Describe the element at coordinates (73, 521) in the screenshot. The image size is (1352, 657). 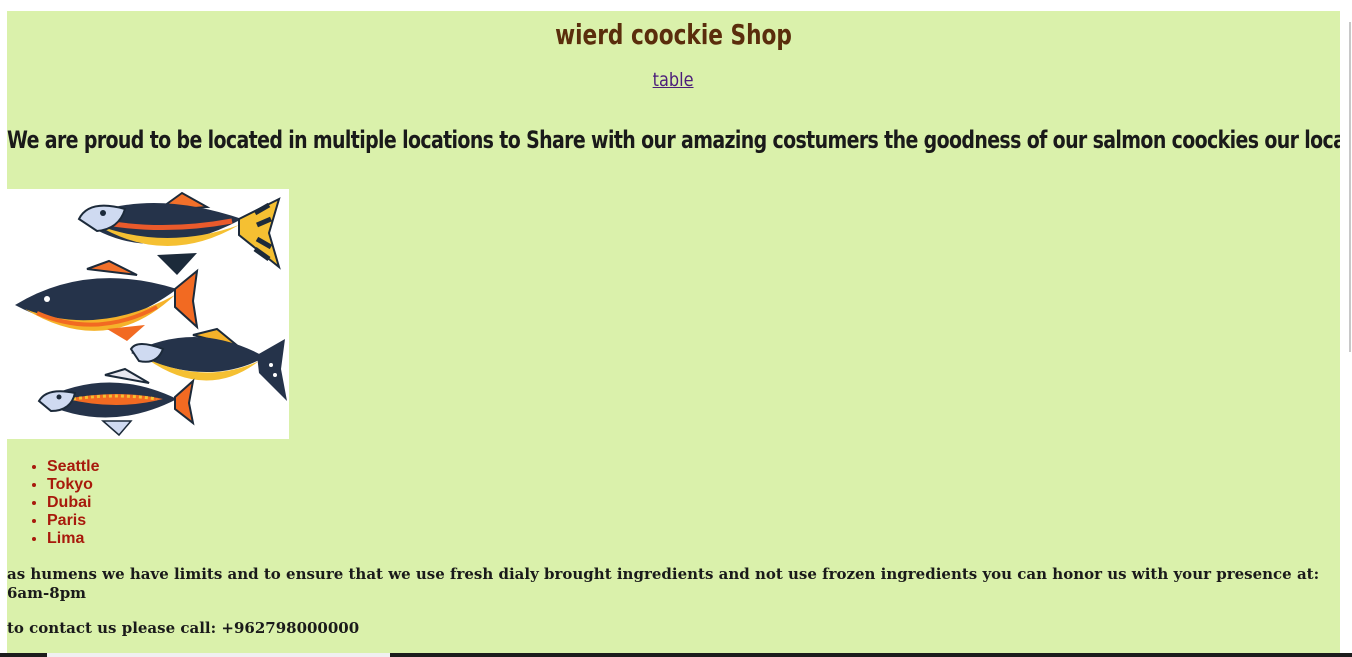
I see `location-item: Paris` at that location.